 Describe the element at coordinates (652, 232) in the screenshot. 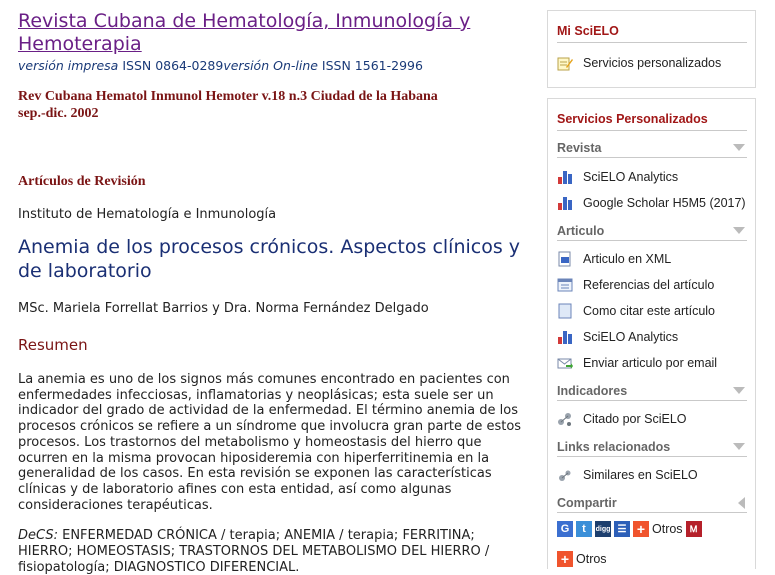

I see `group-articulo: Articulo` at that location.